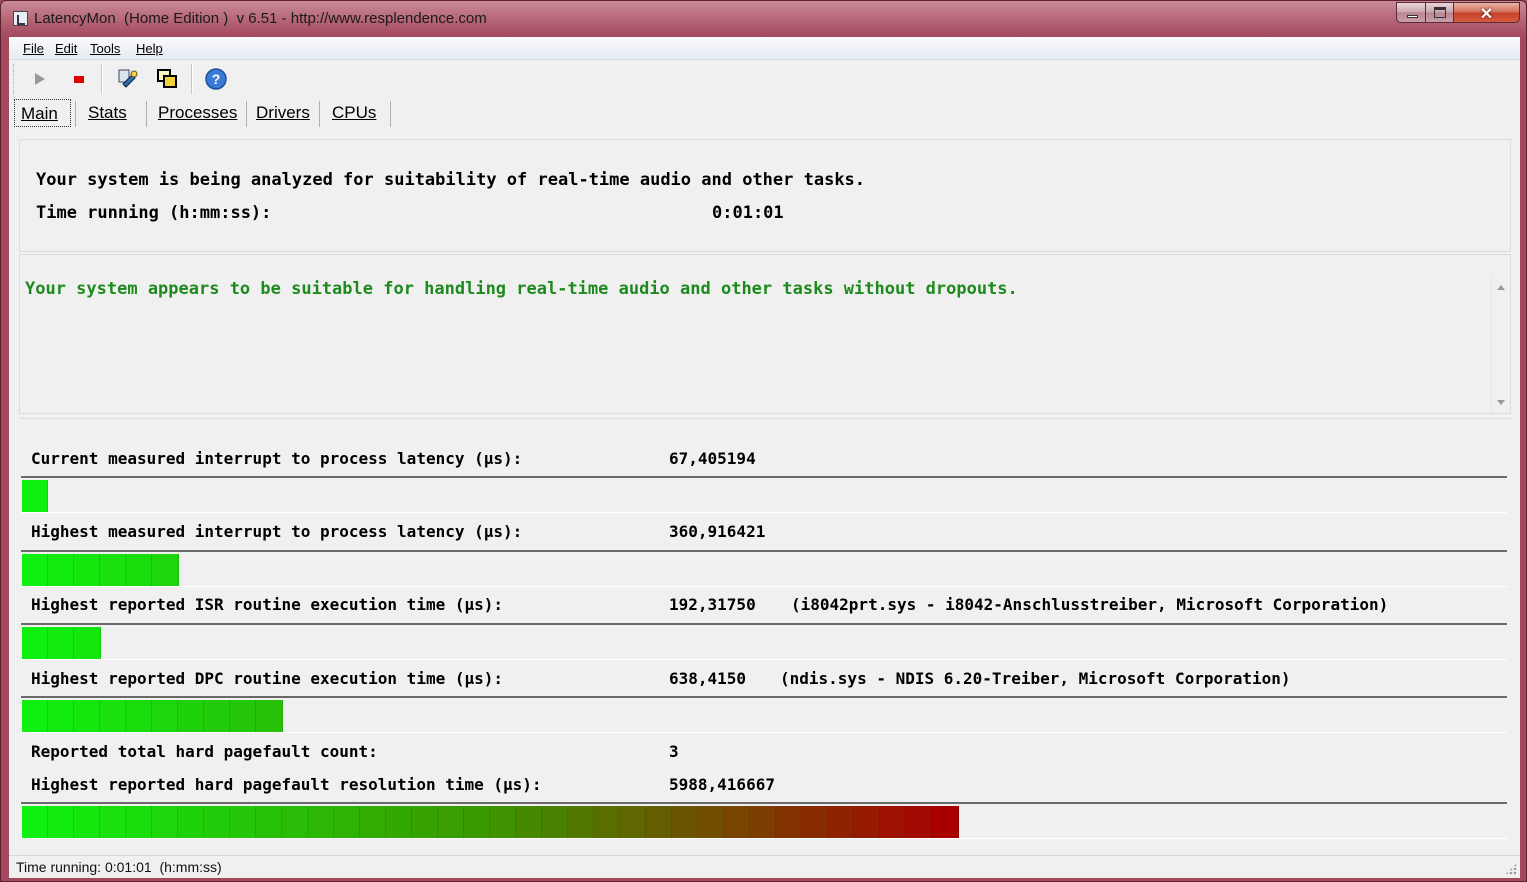 Image resolution: width=1527 pixels, height=882 pixels. I want to click on tab-main: Main, so click(42, 113).